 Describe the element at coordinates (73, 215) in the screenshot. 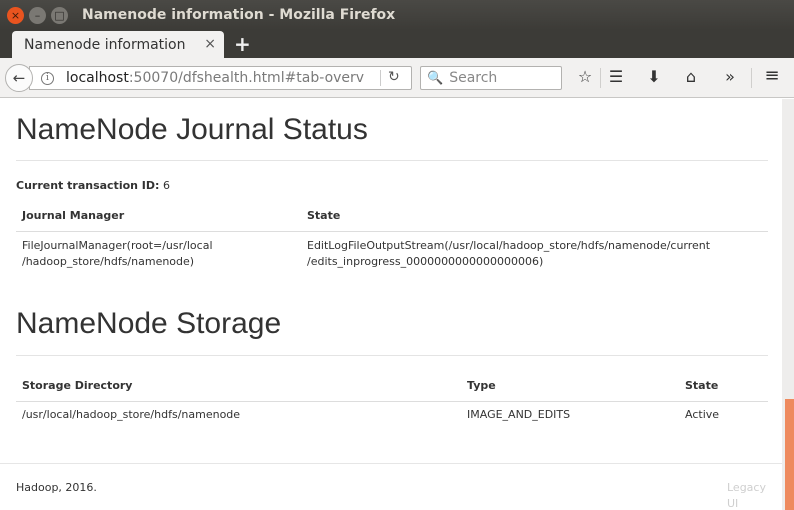

I see `col-journal-manager: Journal Manager` at that location.